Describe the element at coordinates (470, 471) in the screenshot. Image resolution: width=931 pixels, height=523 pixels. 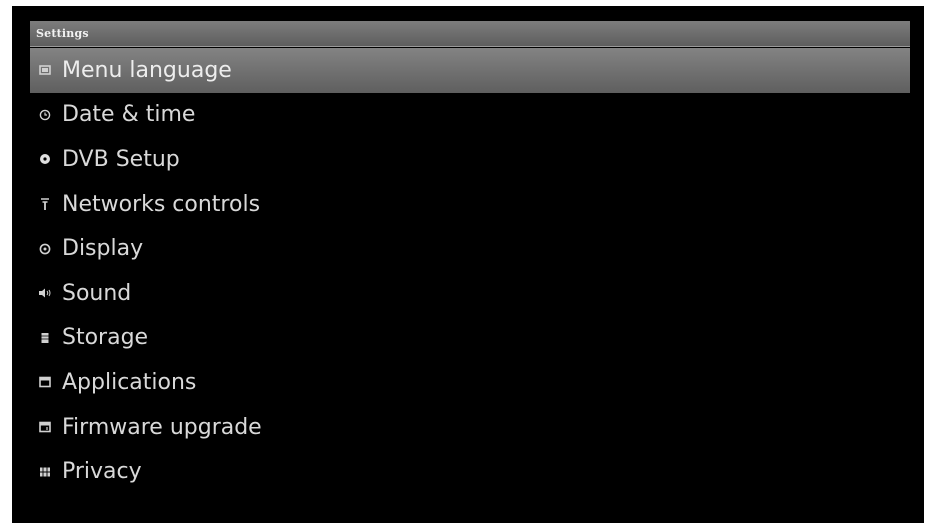
I see `menu-item-privacy: Privacy` at that location.